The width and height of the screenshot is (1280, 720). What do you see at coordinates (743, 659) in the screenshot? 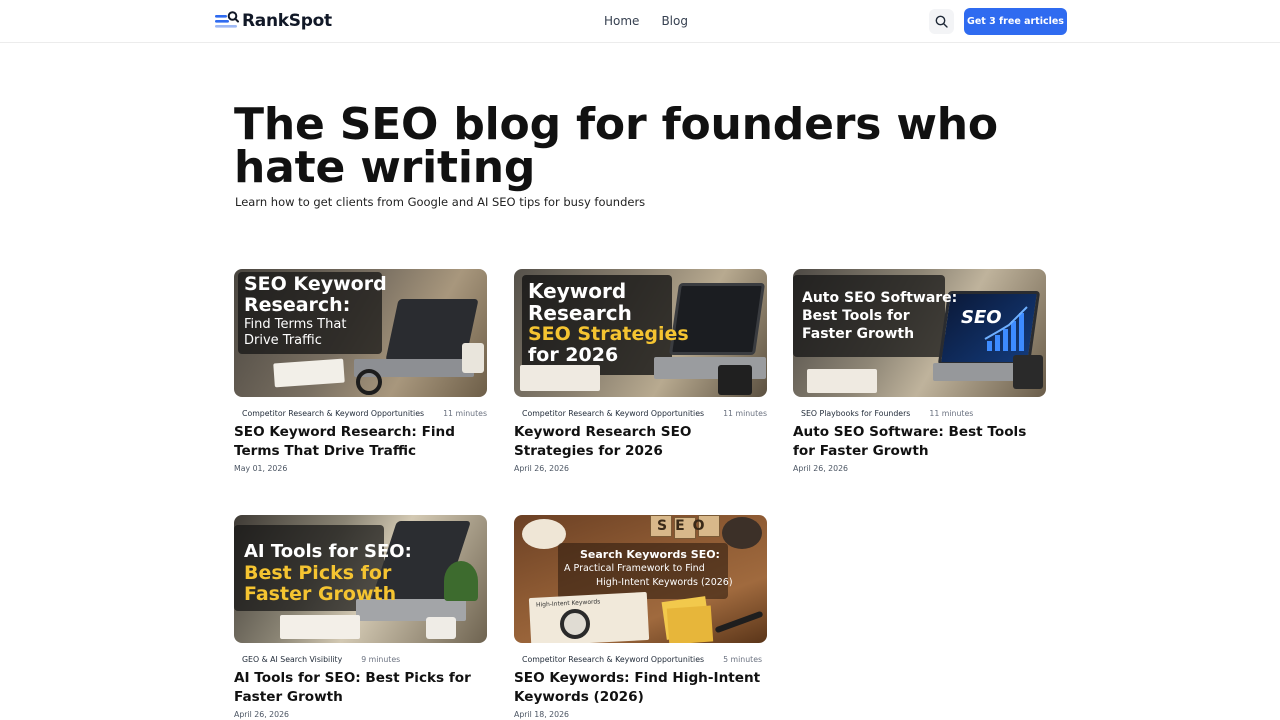
I see `post-read-time: 5 minutes` at bounding box center [743, 659].